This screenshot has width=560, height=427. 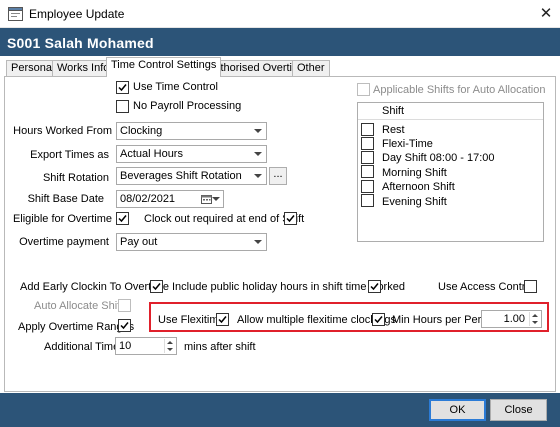 I want to click on additional-time-label: Additional Time, so click(x=82, y=347).